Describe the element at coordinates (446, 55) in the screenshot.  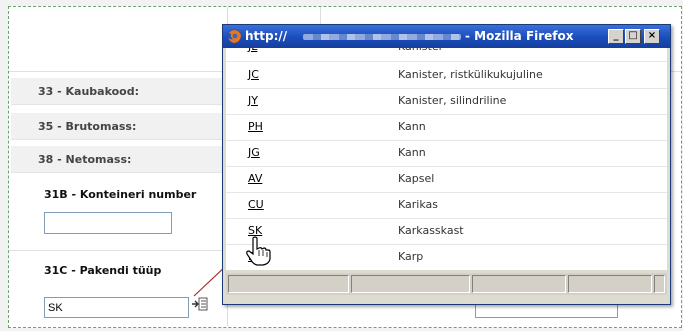
I see `list-item-partial: JL Kanister` at that location.